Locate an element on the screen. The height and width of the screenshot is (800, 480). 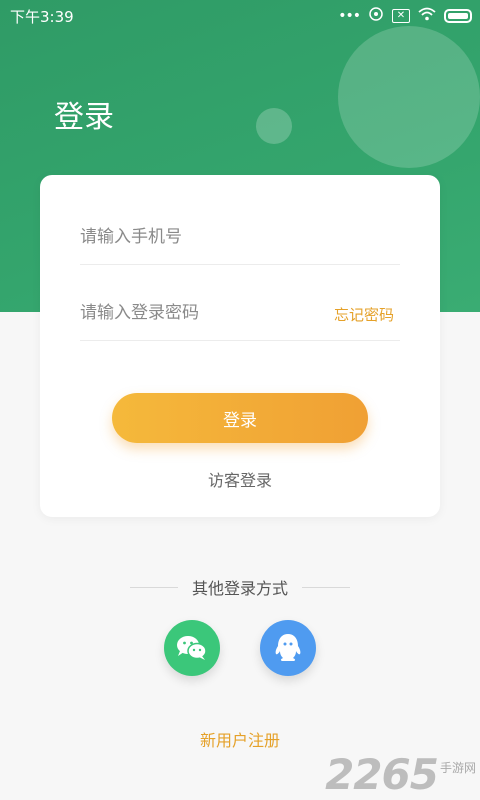
battery-icon is located at coordinates (458, 16).